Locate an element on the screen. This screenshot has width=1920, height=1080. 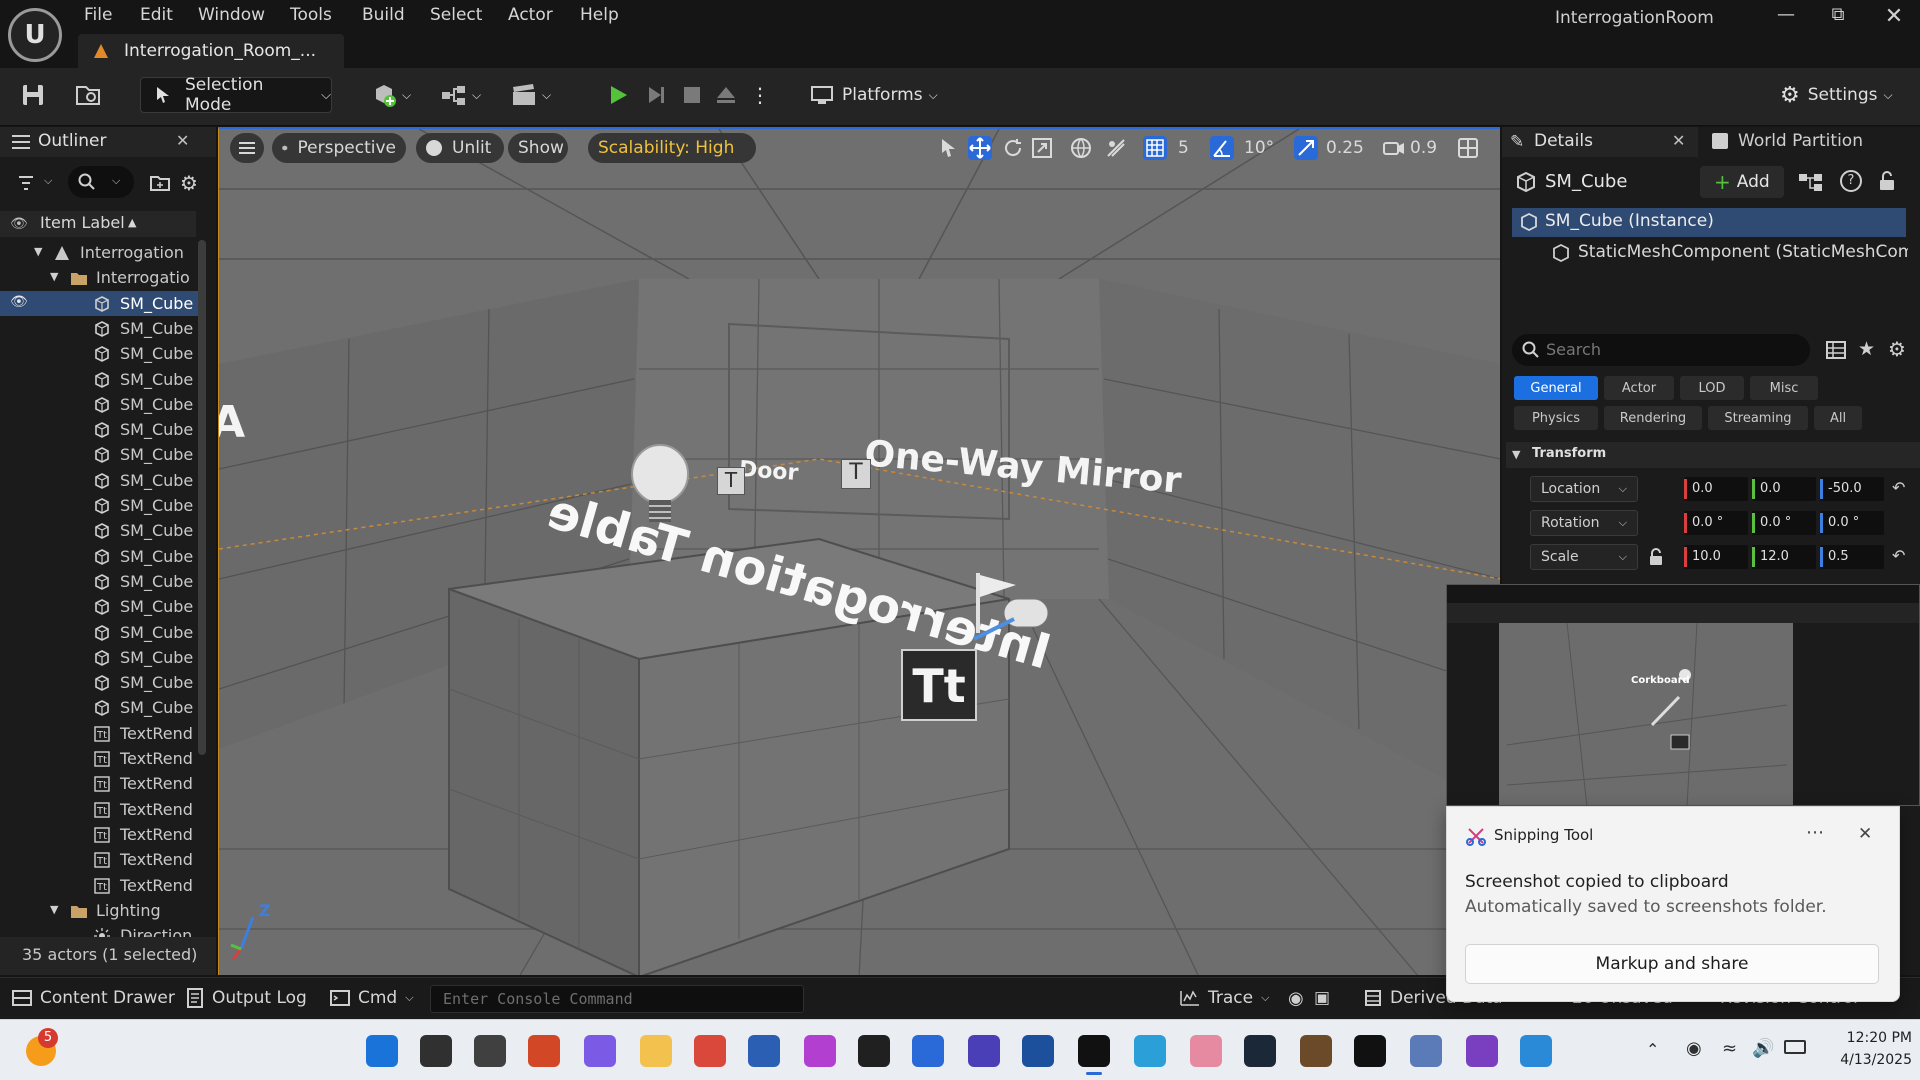
obs-icon is located at coordinates (874, 1051).